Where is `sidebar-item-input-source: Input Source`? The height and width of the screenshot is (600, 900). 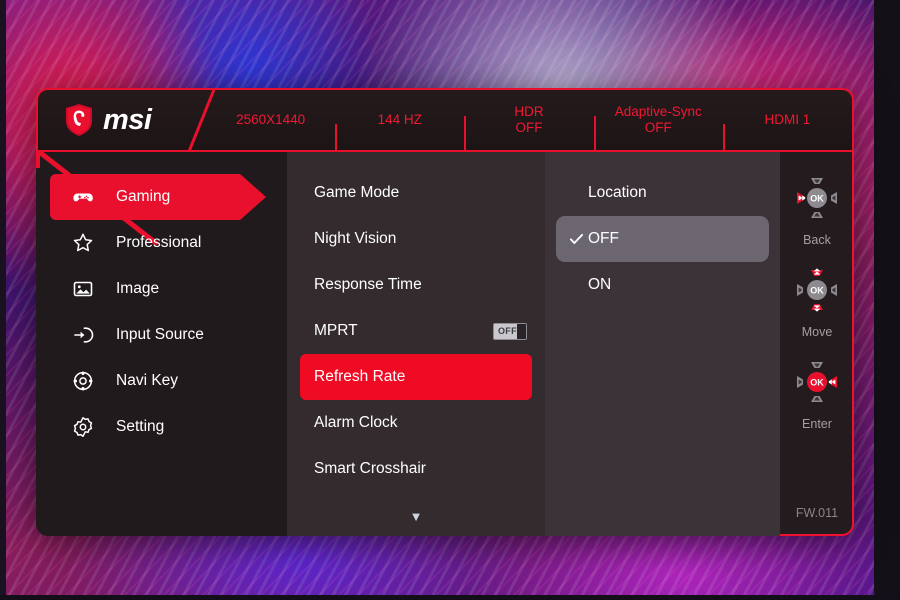
sidebar-item-input-source: Input Source is located at coordinates (161, 335).